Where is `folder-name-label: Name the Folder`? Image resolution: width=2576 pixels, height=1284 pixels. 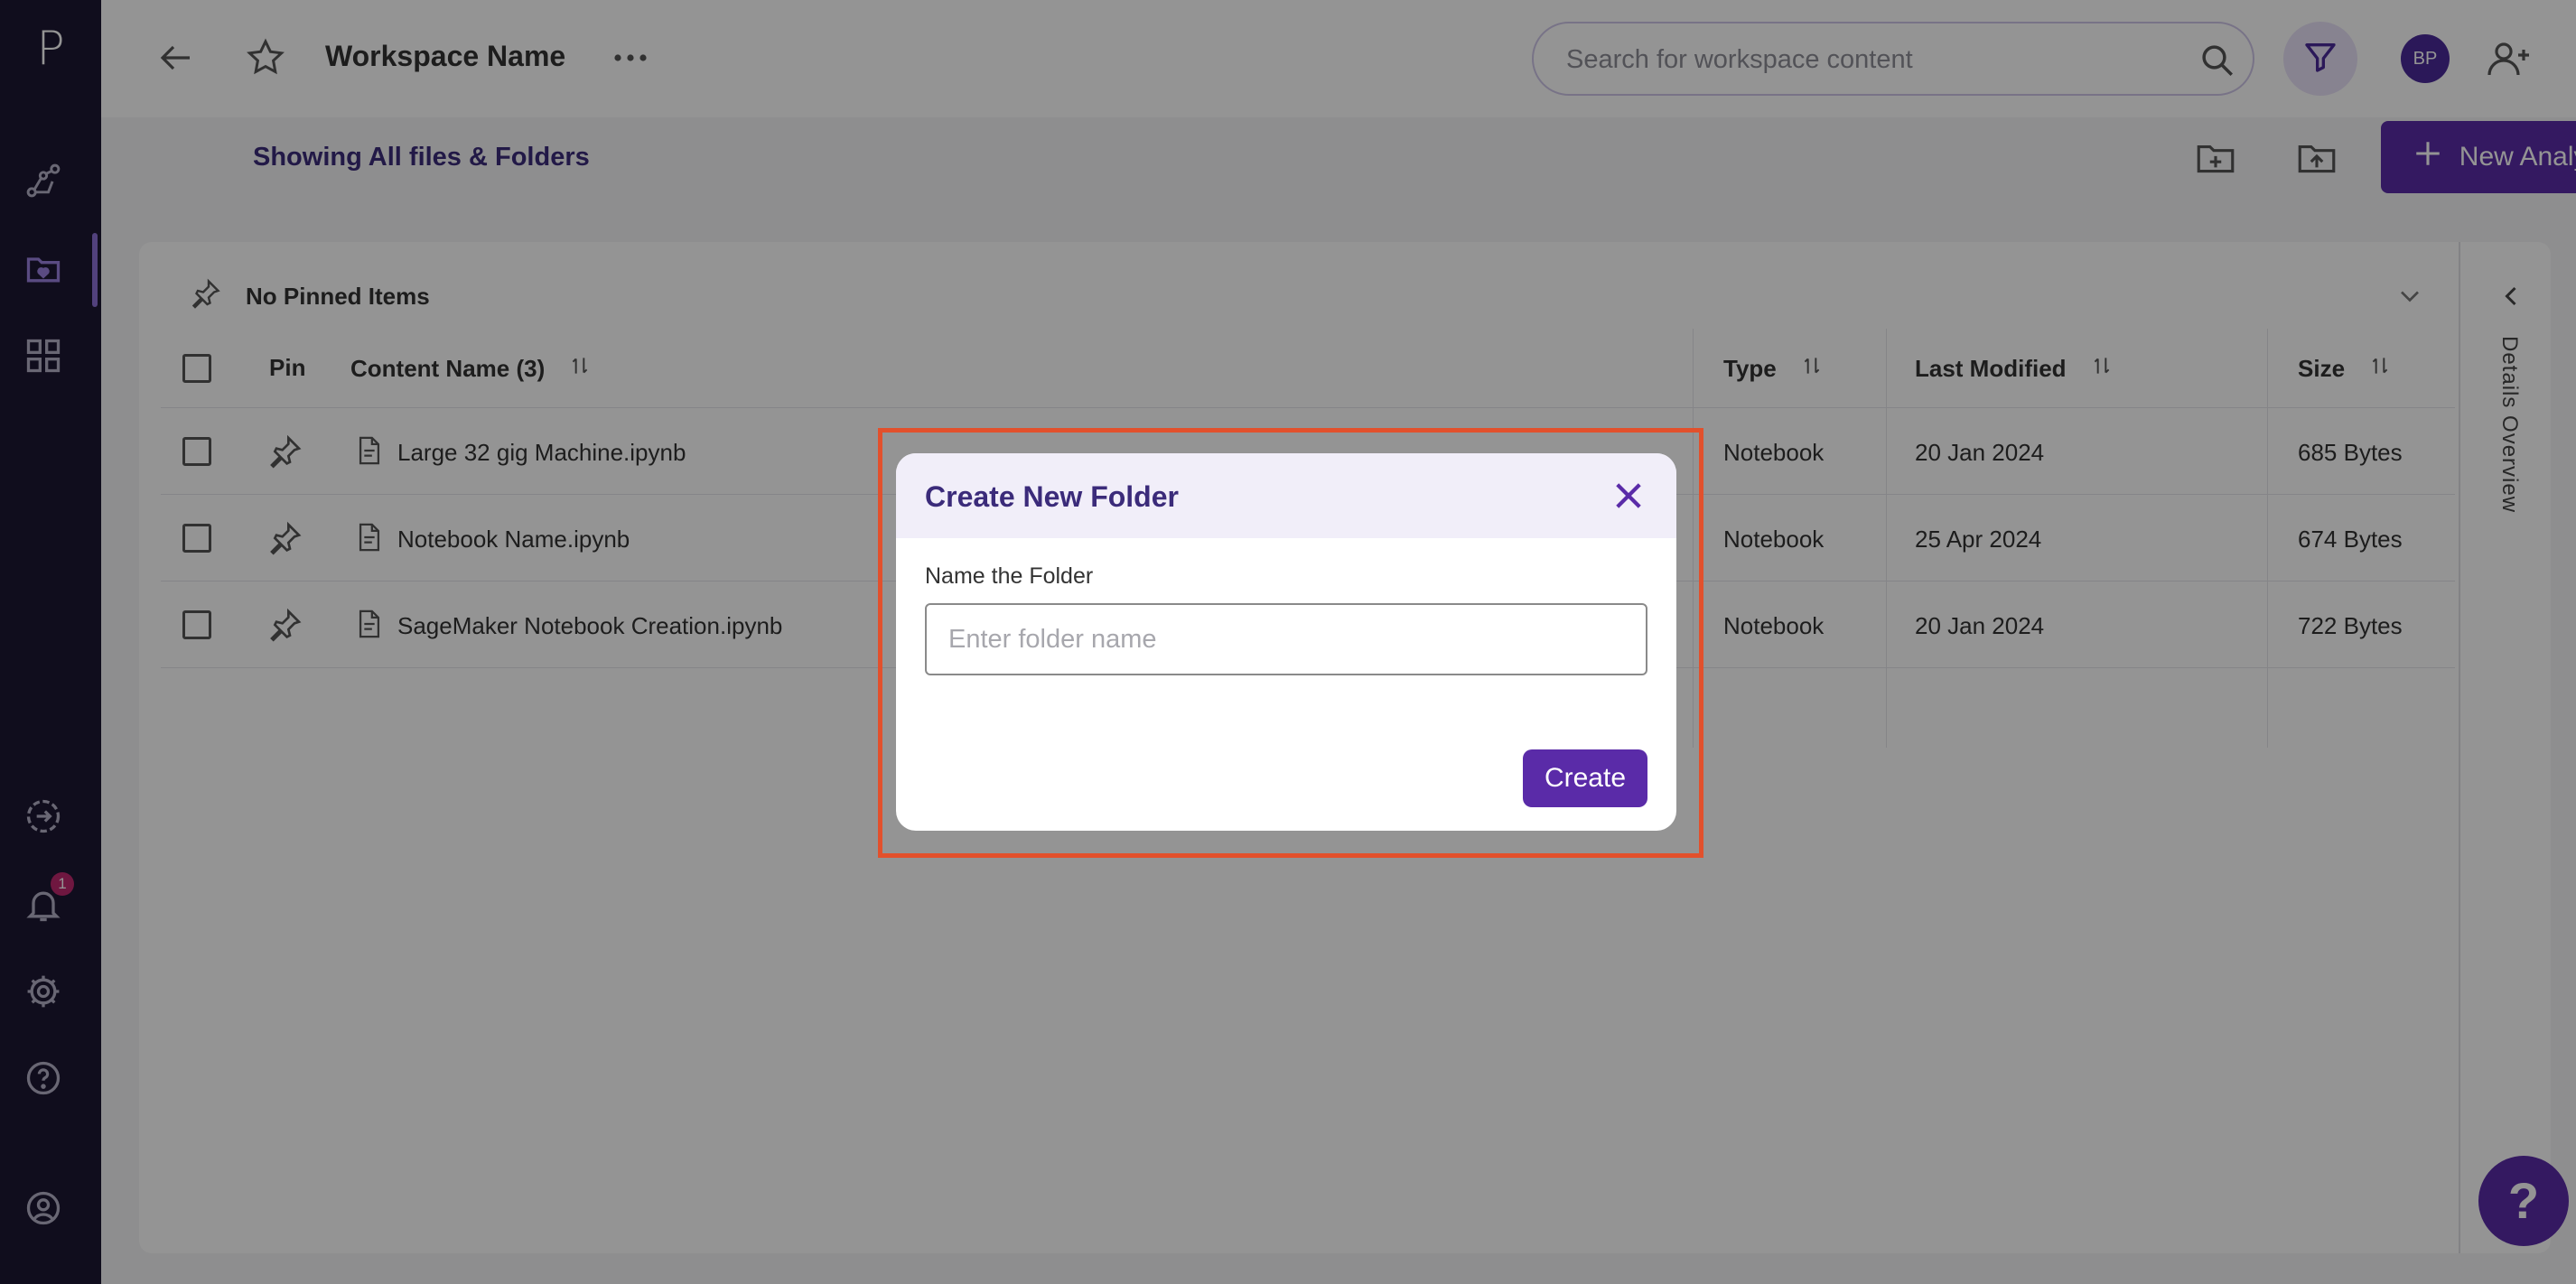
folder-name-label: Name the Folder is located at coordinates (1010, 576).